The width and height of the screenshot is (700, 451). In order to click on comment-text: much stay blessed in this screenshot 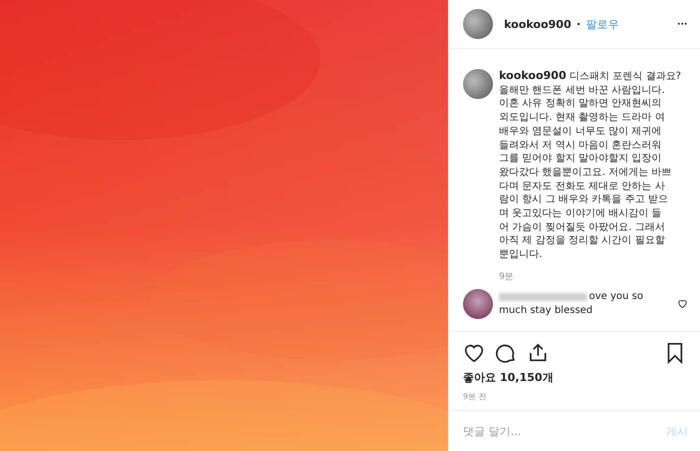, I will do `click(546, 311)`.